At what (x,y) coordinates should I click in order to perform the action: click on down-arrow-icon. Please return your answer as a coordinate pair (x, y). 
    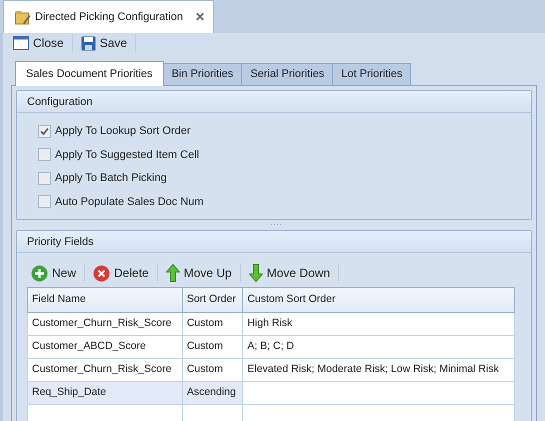
    Looking at the image, I should click on (255, 273).